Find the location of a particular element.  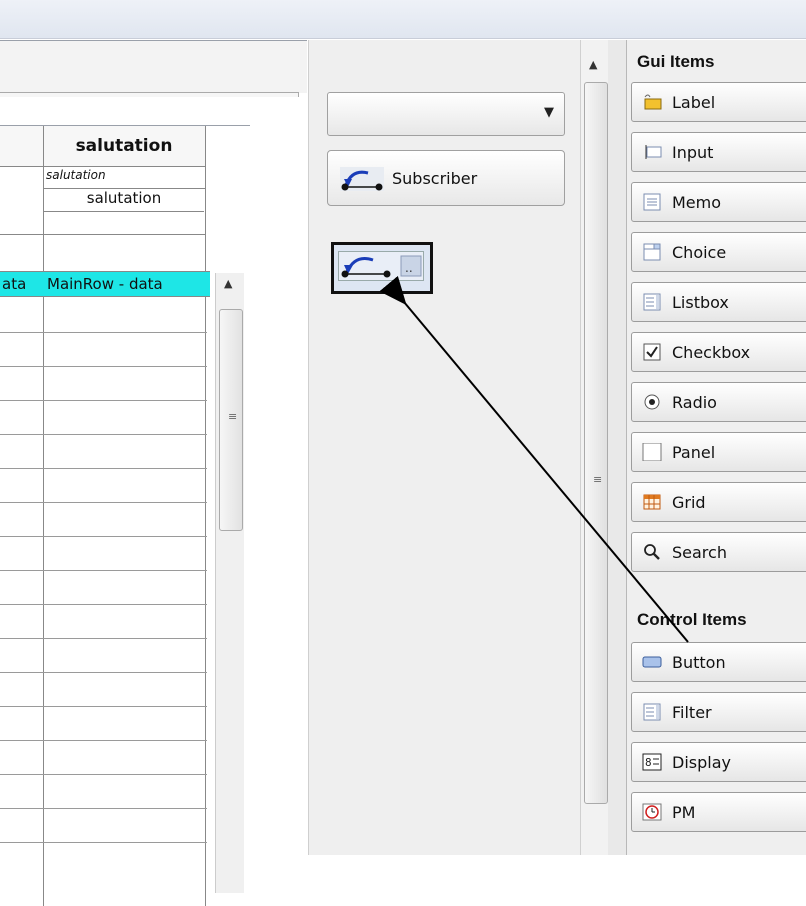

palette-item-text: Grid is located at coordinates (689, 502).